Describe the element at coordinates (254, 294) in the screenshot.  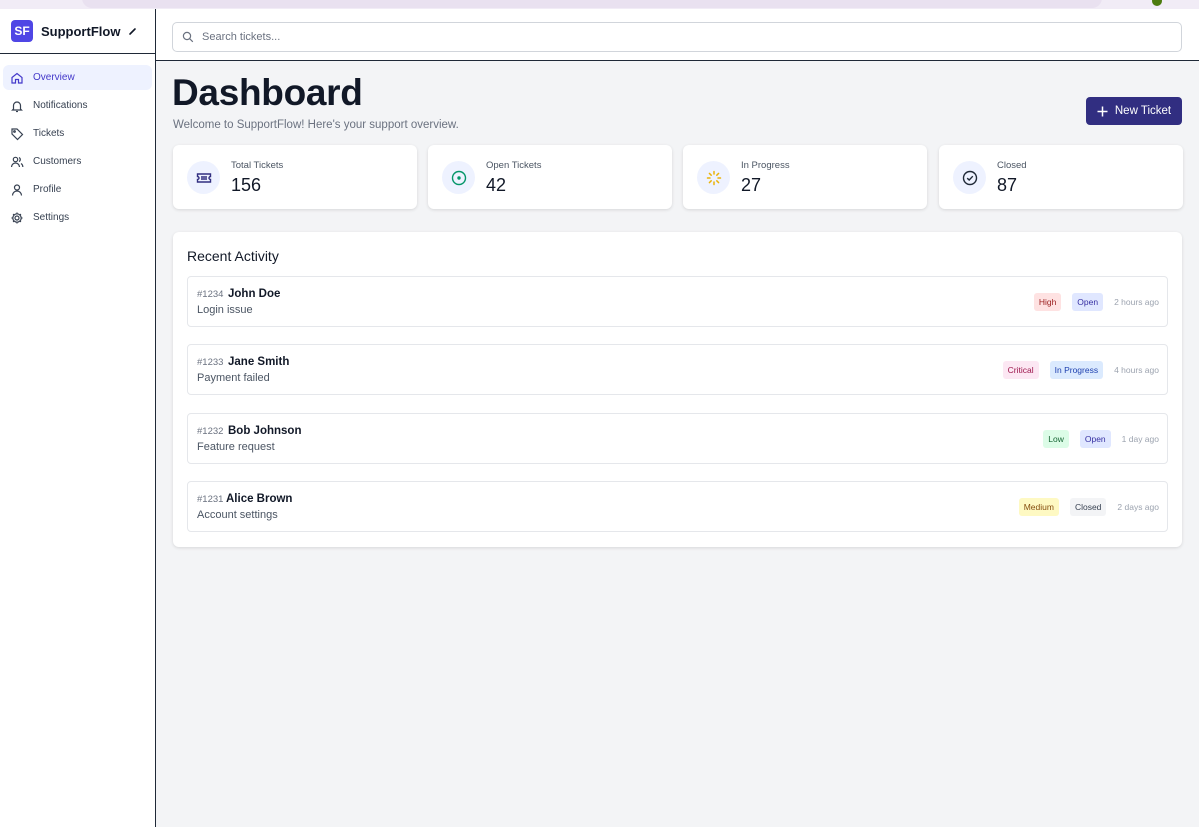
I see `customer-name: John Doe` at that location.